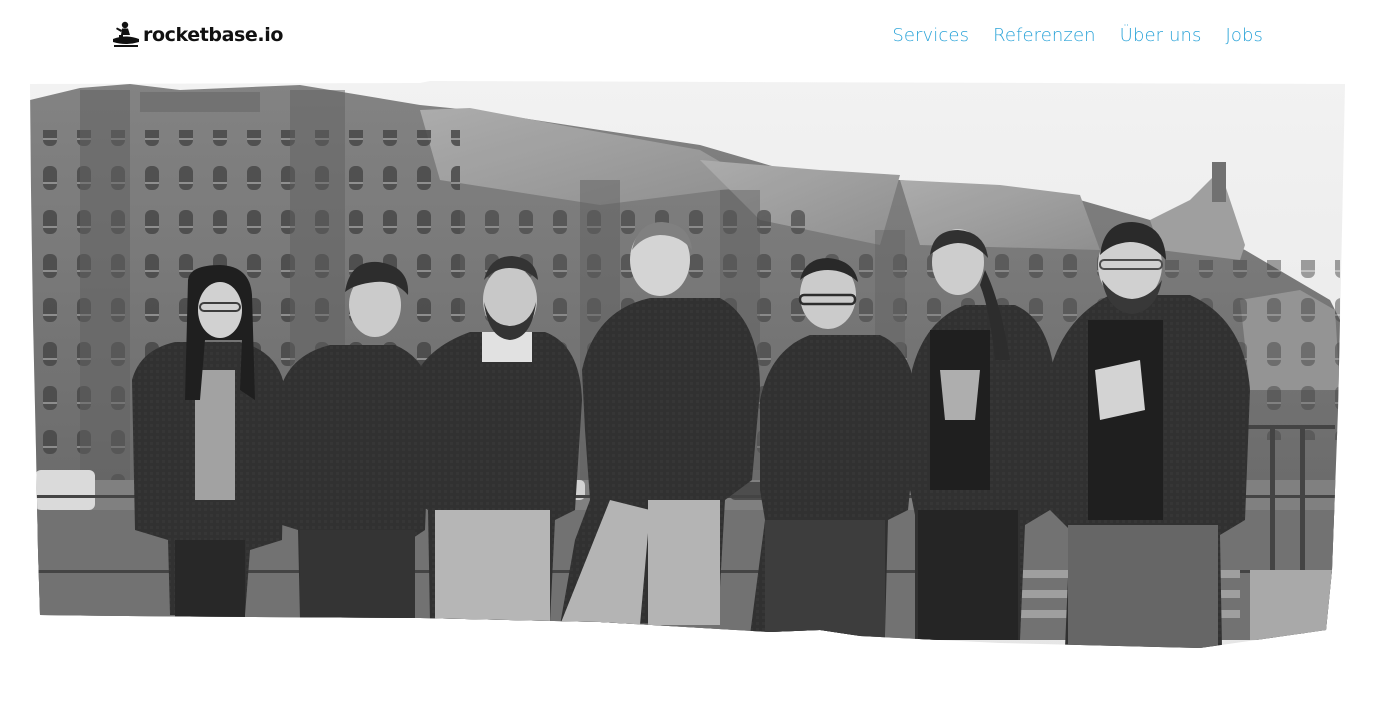 The image size is (1375, 718). I want to click on nav-link-referenzen: Referenzen, so click(1044, 36).